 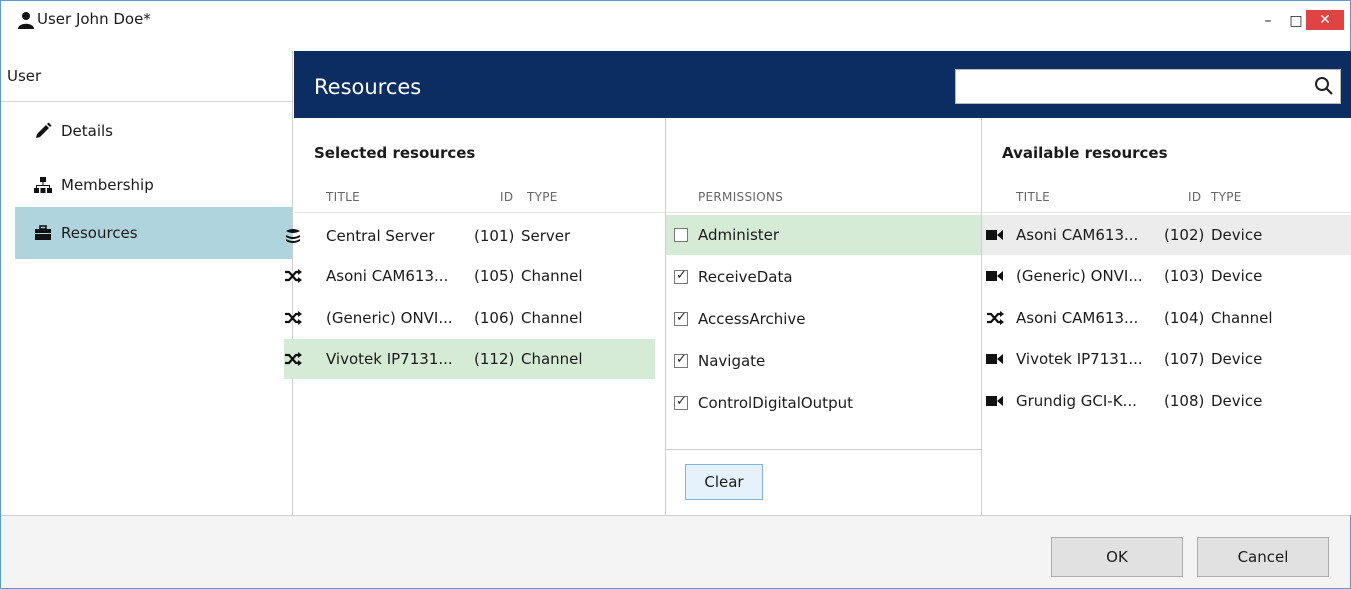 I want to click on table-row: (Generic) ONVI... (103) Device, so click(x=1166, y=276).